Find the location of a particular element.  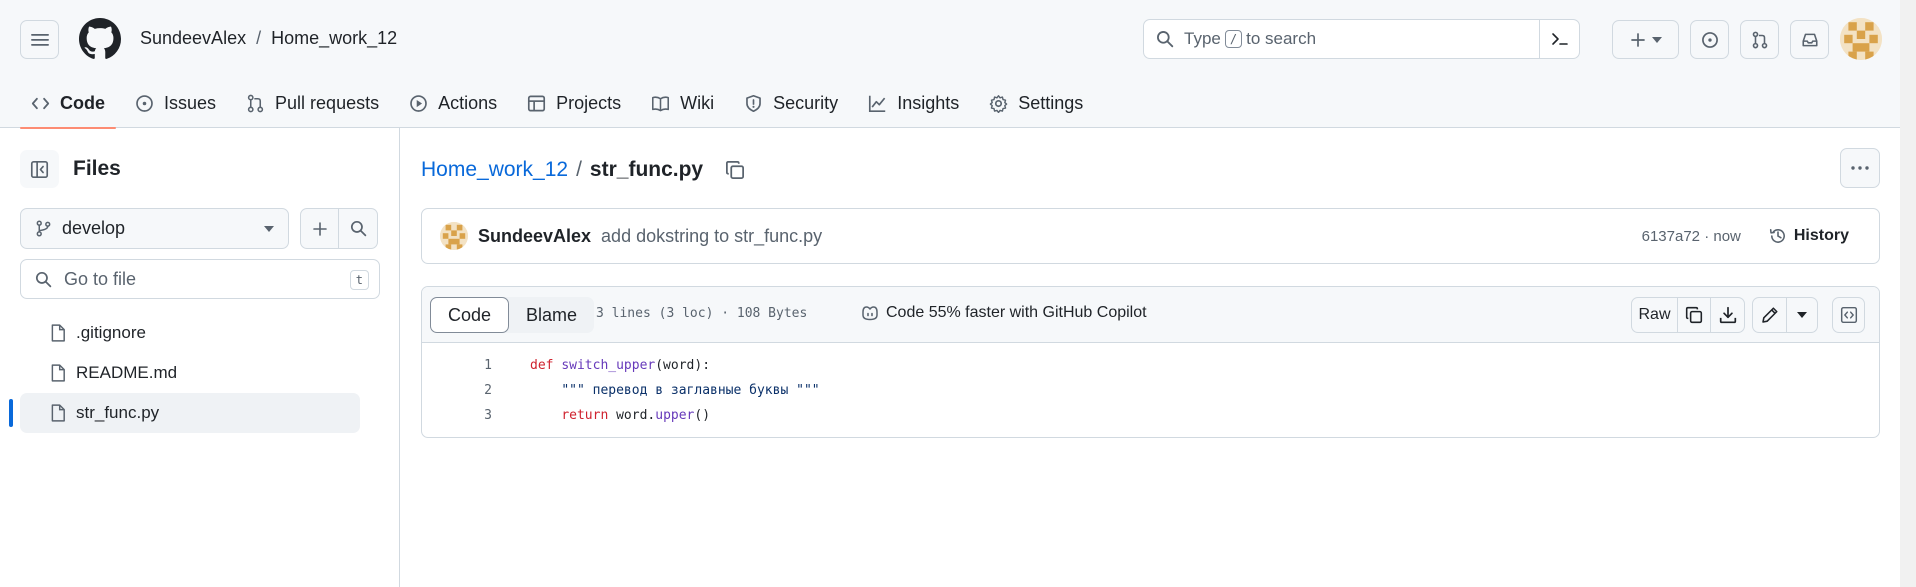

graph-icon is located at coordinates (877, 103).